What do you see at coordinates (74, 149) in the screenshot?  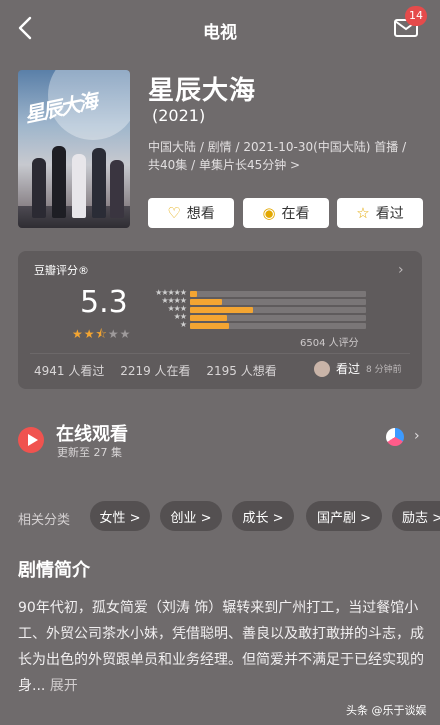 I see `poster-image: 星辰大海` at bounding box center [74, 149].